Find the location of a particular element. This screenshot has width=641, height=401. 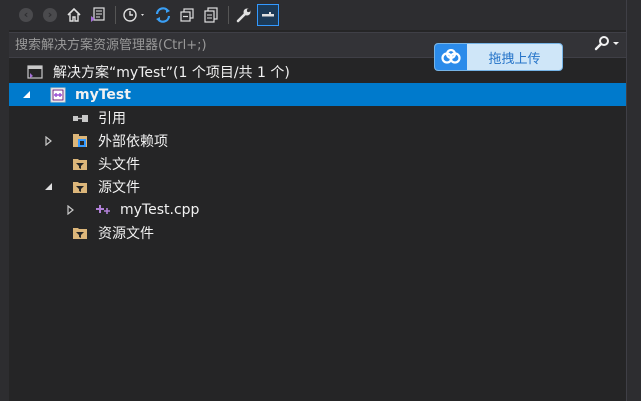

upload-label: 拖拽上传 is located at coordinates (514, 59).